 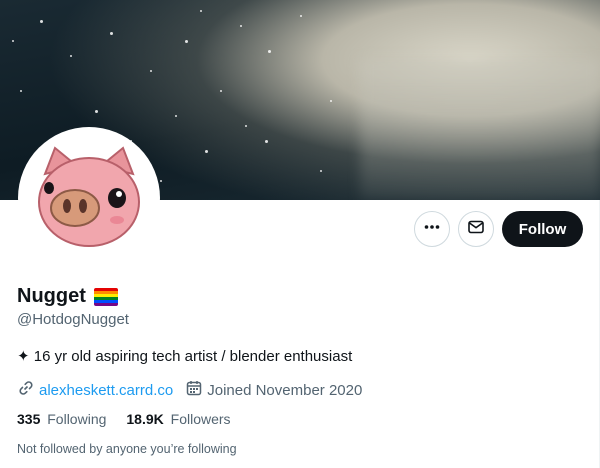 What do you see at coordinates (26, 390) in the screenshot?
I see `link-icon` at bounding box center [26, 390].